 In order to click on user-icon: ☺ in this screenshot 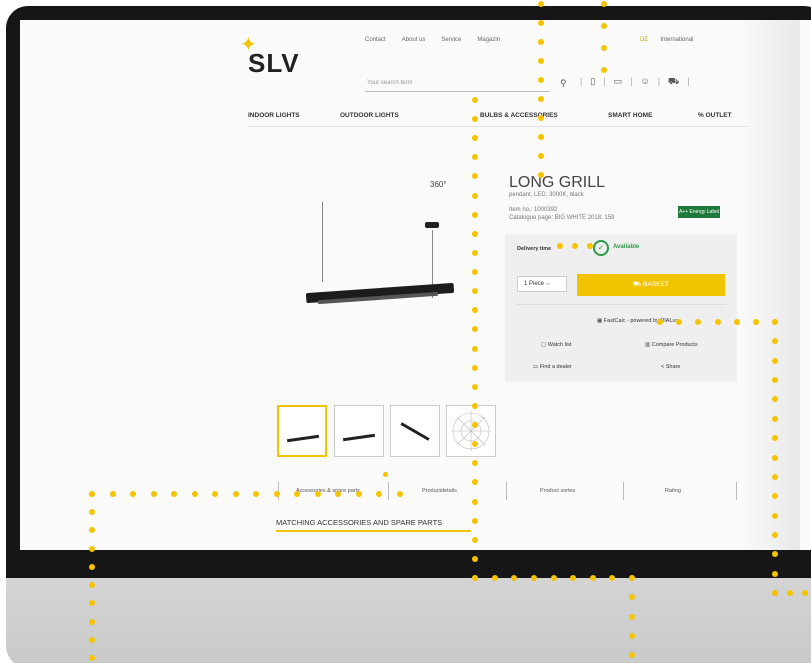, I will do `click(645, 82)`.